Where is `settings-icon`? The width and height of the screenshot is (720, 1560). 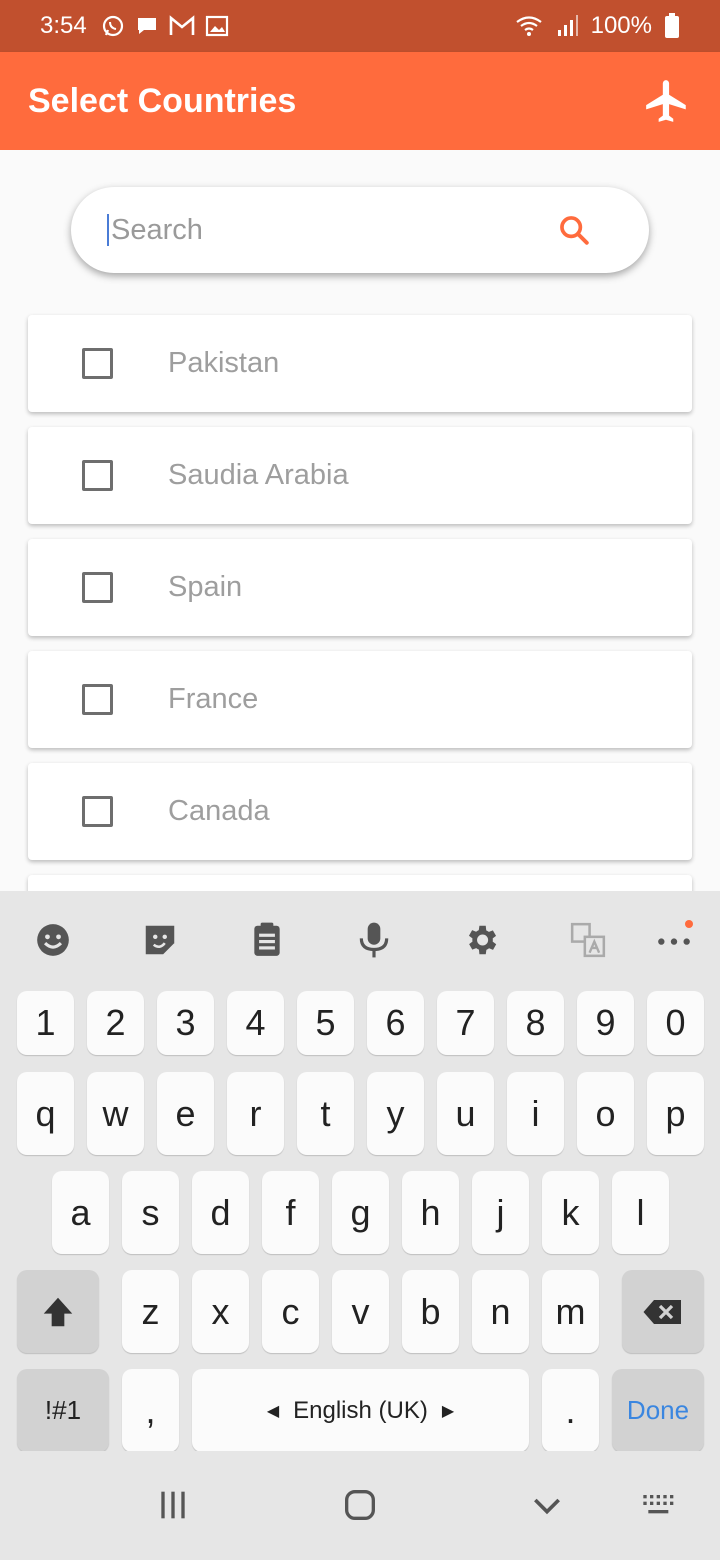
settings-icon is located at coordinates (481, 940).